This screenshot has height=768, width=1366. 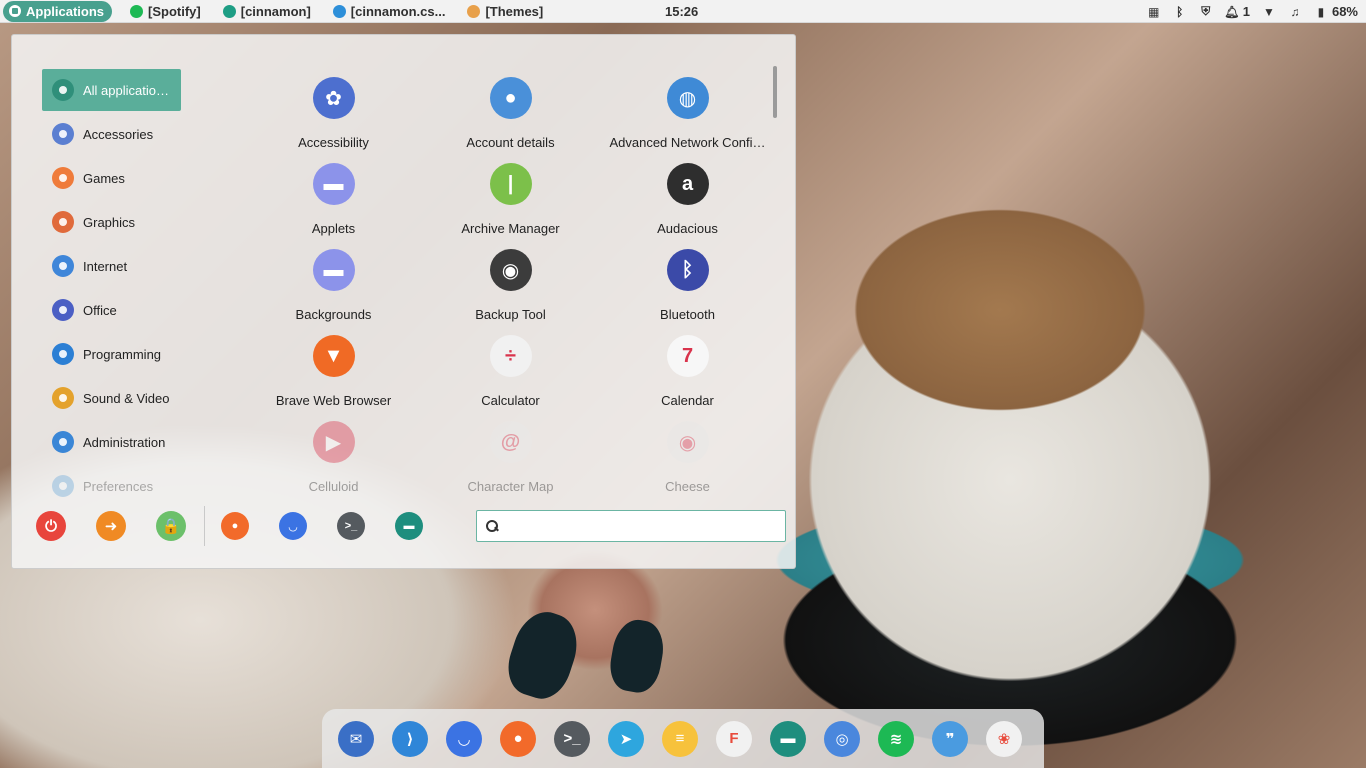 What do you see at coordinates (63, 310) in the screenshot?
I see `office-icon` at bounding box center [63, 310].